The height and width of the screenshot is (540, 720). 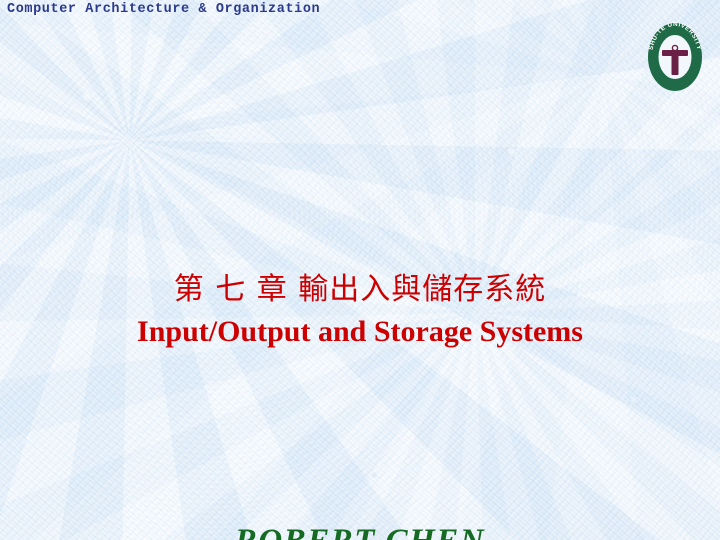 I want to click on slide-author: ROBERT CHEN, so click(x=360, y=531).